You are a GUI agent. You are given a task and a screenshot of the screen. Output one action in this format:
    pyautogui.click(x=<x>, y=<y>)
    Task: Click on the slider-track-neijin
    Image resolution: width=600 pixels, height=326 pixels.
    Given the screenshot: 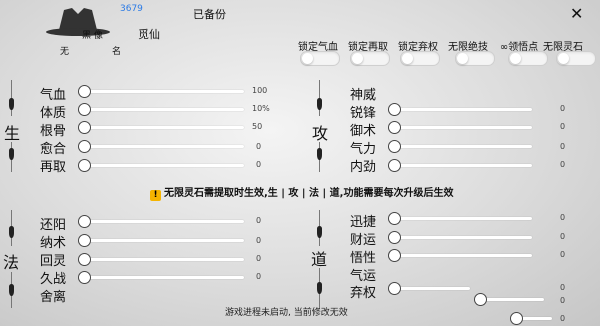 What is the action you would take?
    pyautogui.click(x=462, y=165)
    